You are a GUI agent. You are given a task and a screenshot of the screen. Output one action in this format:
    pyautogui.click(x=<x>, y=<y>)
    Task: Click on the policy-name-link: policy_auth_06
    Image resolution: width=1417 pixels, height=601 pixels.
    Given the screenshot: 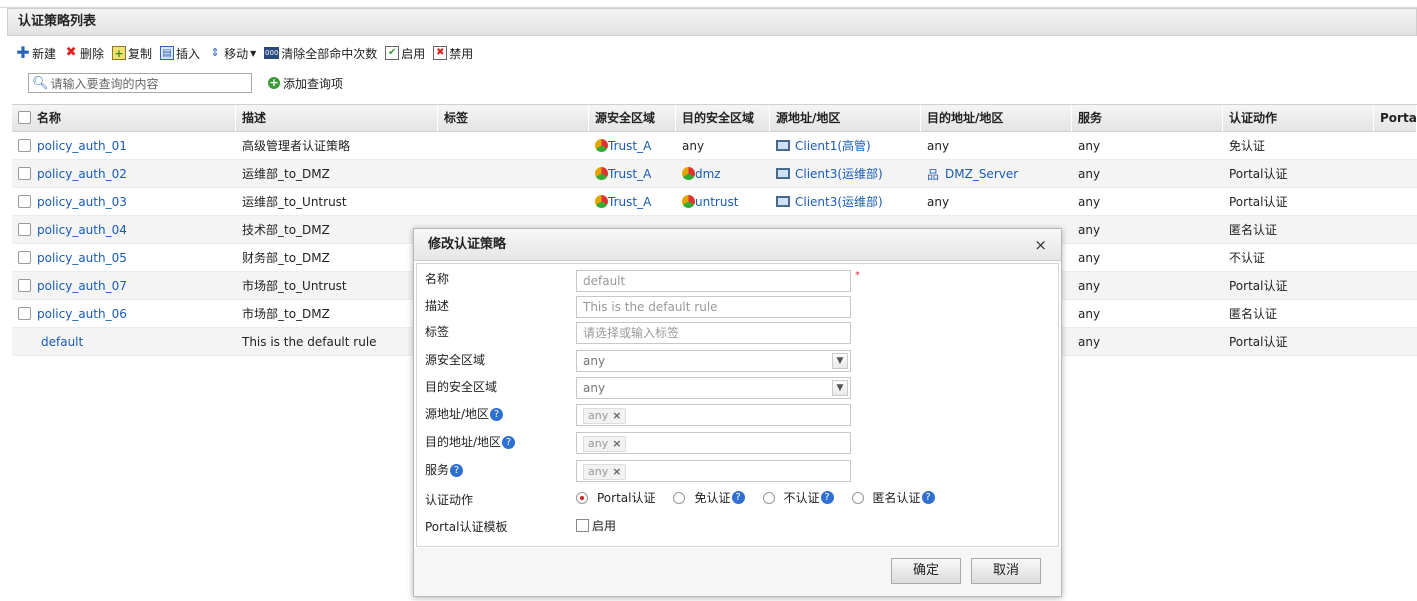 What is the action you would take?
    pyautogui.click(x=82, y=314)
    